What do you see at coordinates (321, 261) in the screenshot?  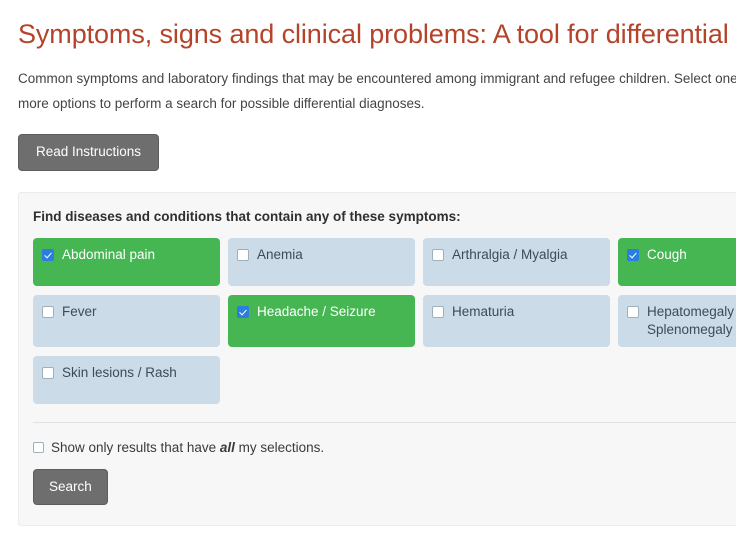 I see `symptom-option: Anemia` at bounding box center [321, 261].